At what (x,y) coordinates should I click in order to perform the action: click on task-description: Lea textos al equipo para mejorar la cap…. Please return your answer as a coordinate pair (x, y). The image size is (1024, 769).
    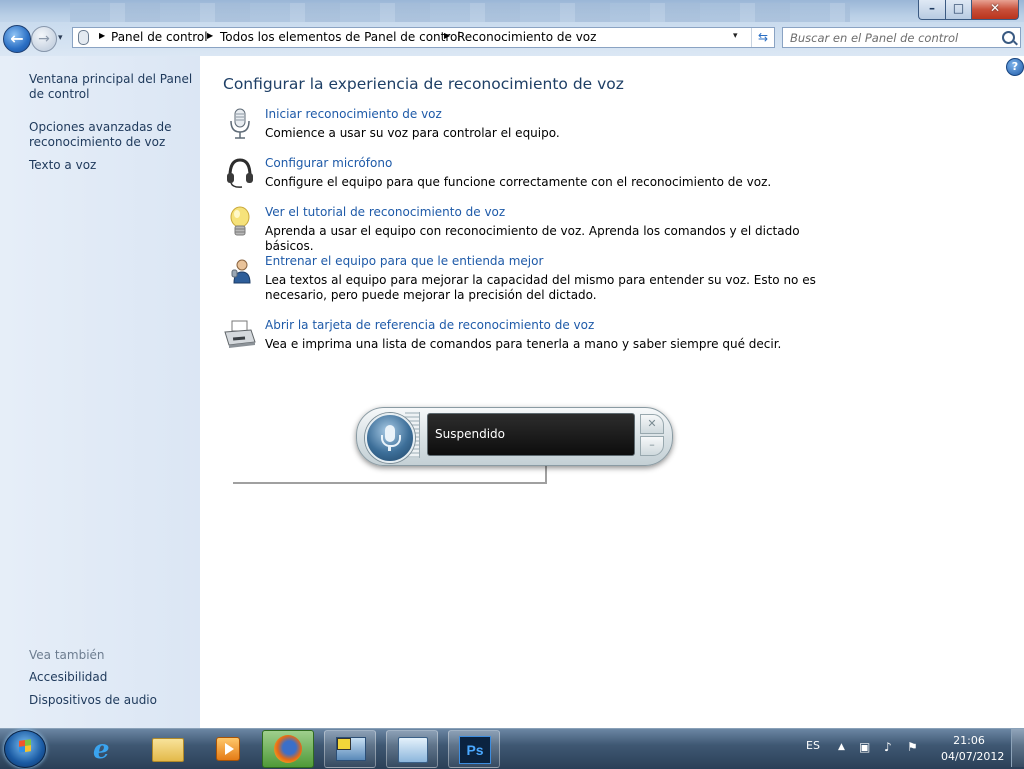
    Looking at the image, I should click on (540, 287).